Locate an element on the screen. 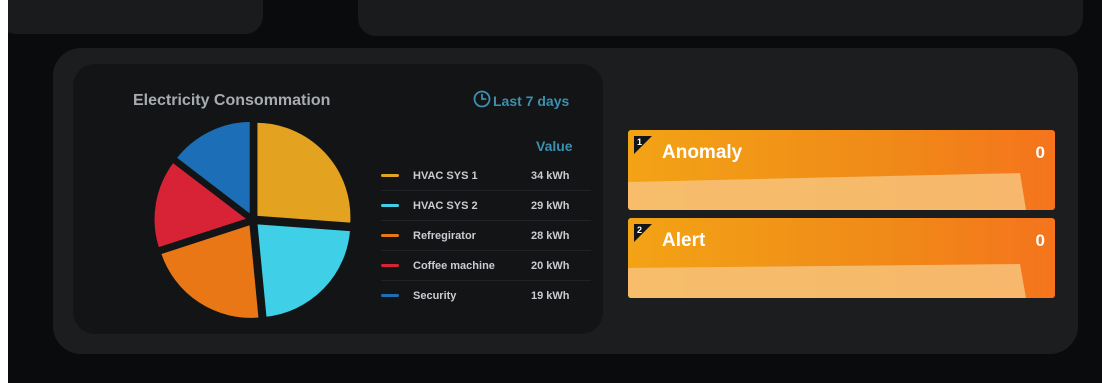 The image size is (1102, 383). legend-item-value: 34 kWh is located at coordinates (550, 175).